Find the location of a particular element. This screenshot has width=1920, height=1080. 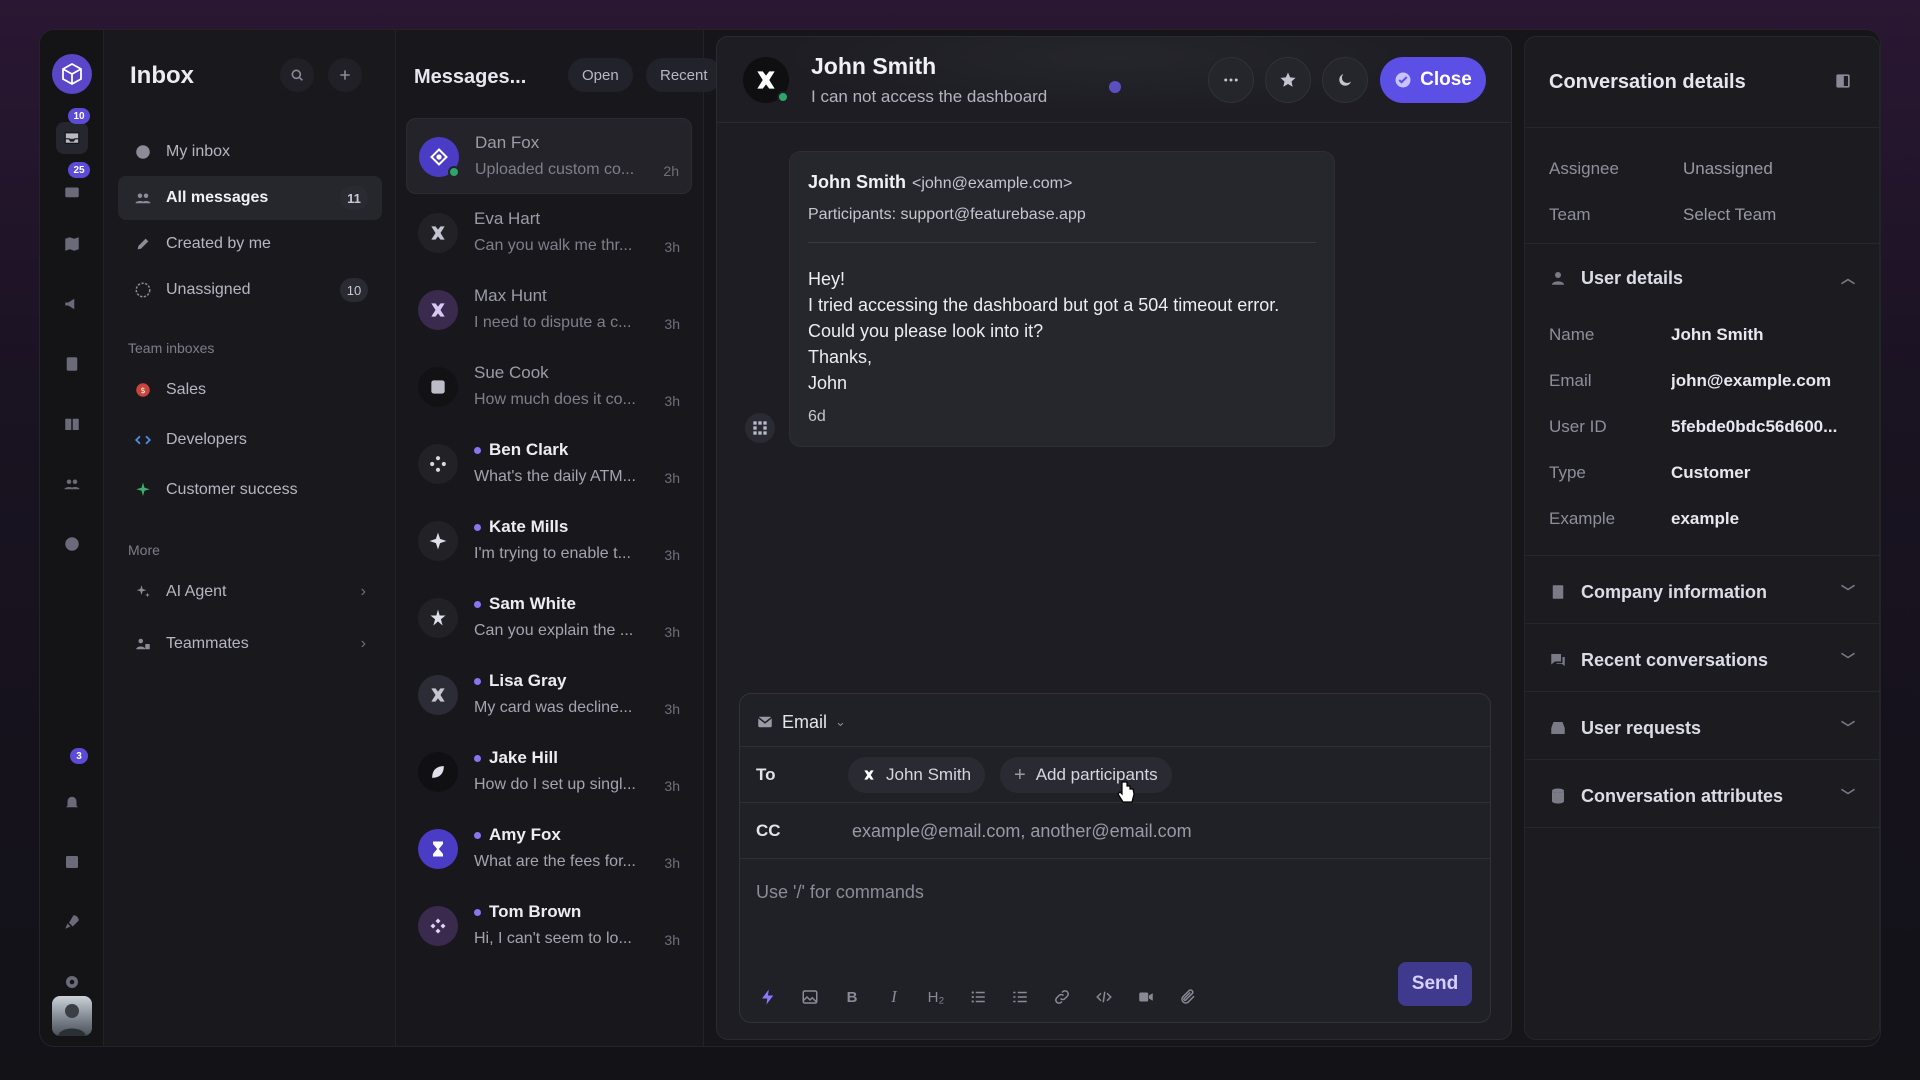

cc-input: example@email.com, another@email.com is located at coordinates (1022, 831).